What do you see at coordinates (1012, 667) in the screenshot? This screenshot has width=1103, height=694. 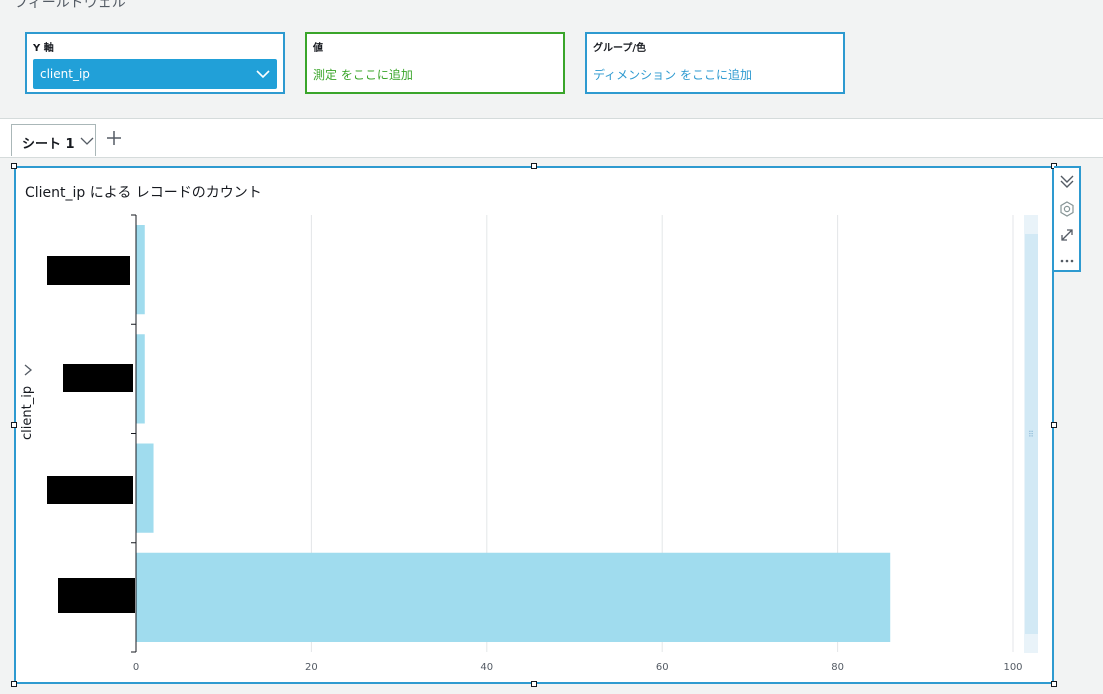 I see `x-tick-label: 100` at bounding box center [1012, 667].